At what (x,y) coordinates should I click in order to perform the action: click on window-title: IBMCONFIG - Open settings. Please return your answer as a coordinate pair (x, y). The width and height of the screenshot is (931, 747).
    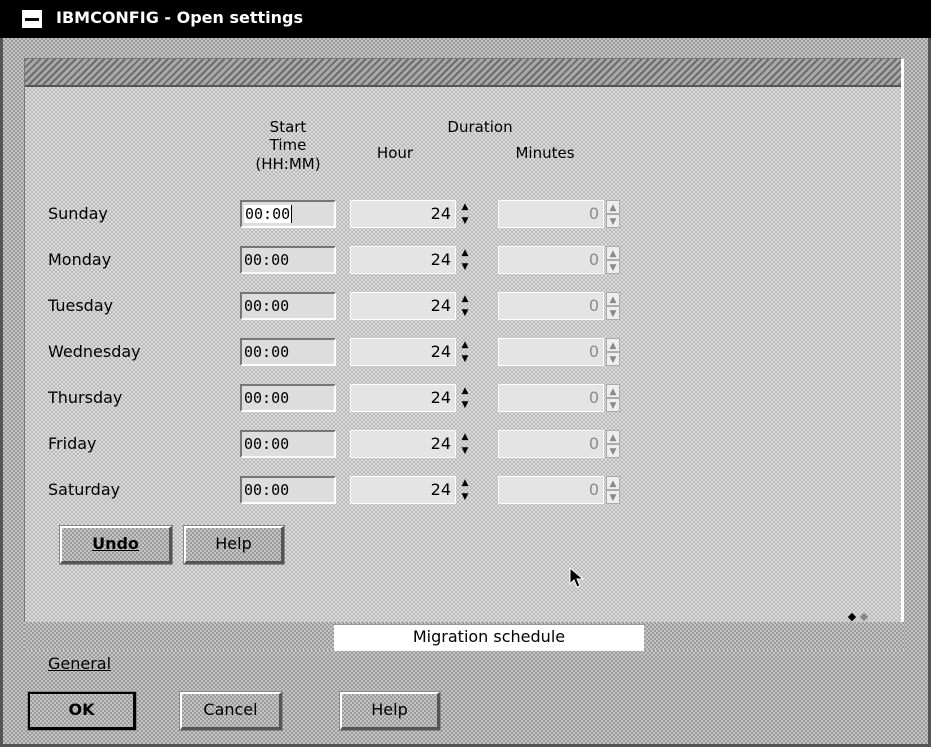
    Looking at the image, I should click on (179, 17).